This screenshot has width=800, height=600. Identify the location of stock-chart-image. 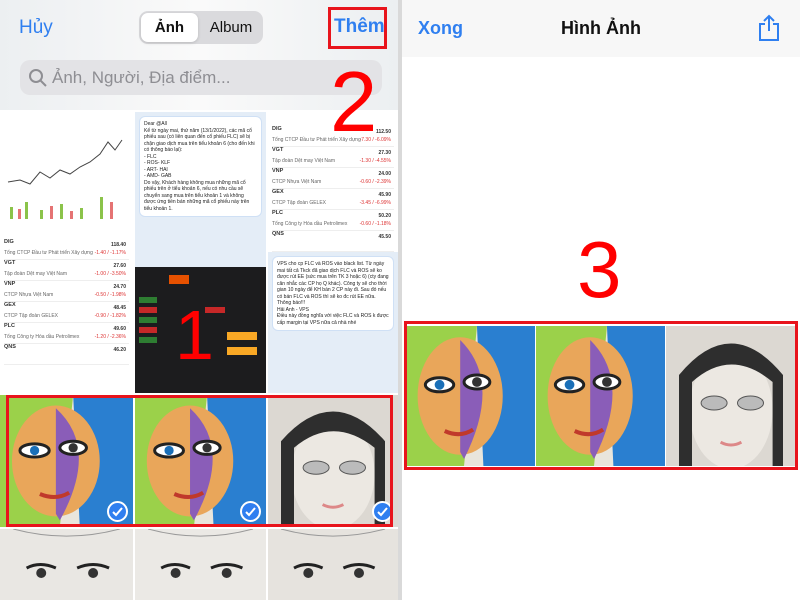
(66, 172).